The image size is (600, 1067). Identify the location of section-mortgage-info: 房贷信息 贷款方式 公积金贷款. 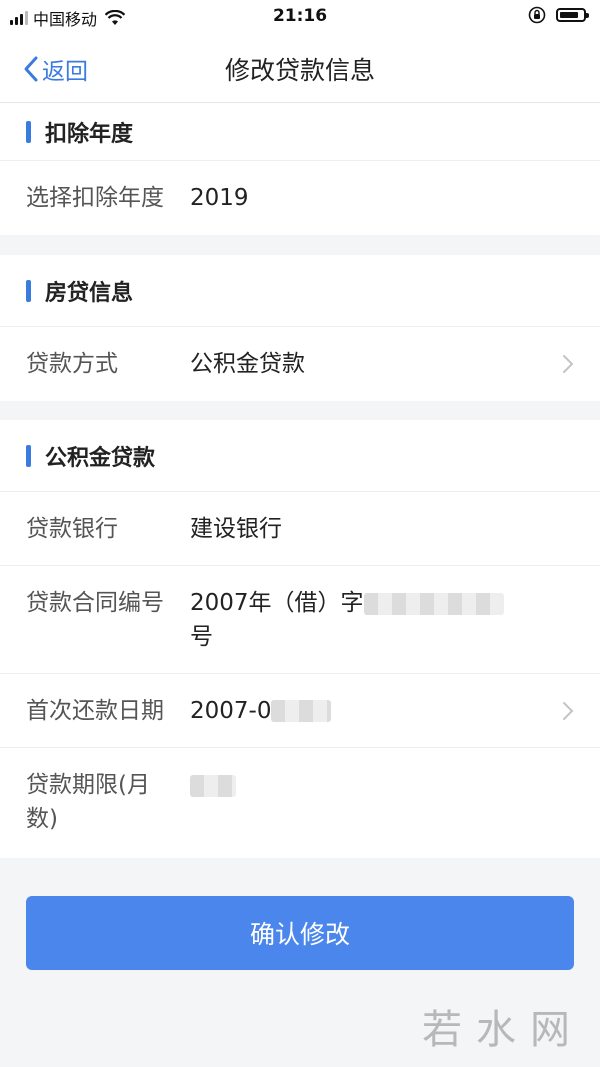
(300, 328).